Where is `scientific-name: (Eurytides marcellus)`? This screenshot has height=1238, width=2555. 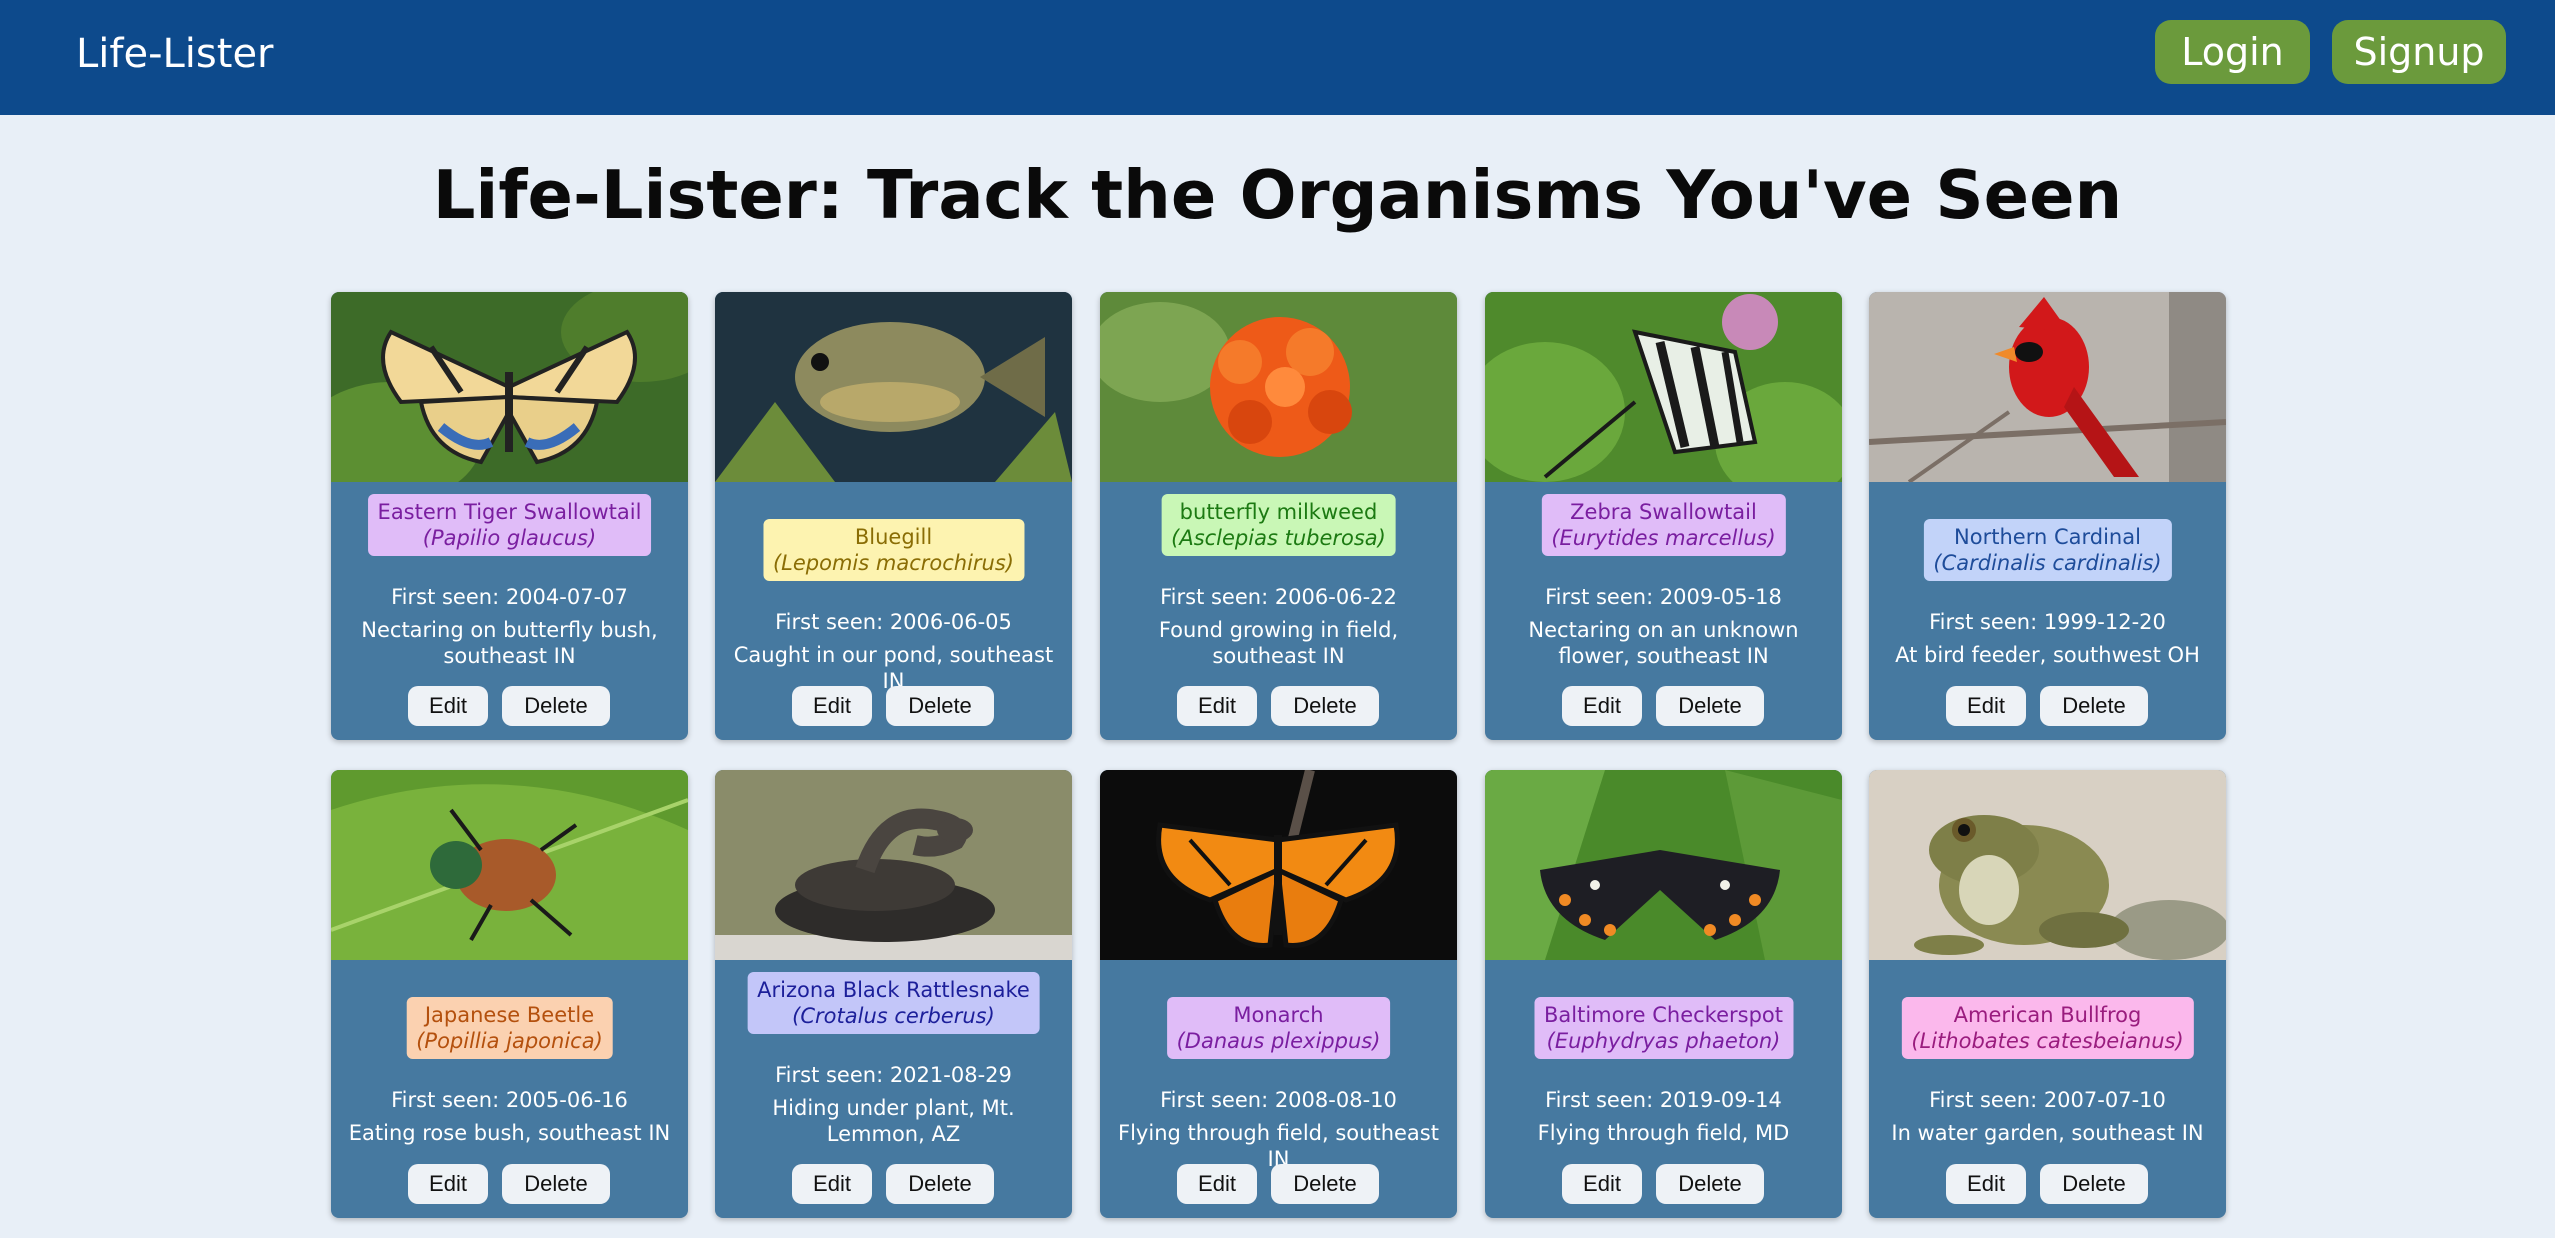 scientific-name: (Eurytides marcellus) is located at coordinates (1663, 538).